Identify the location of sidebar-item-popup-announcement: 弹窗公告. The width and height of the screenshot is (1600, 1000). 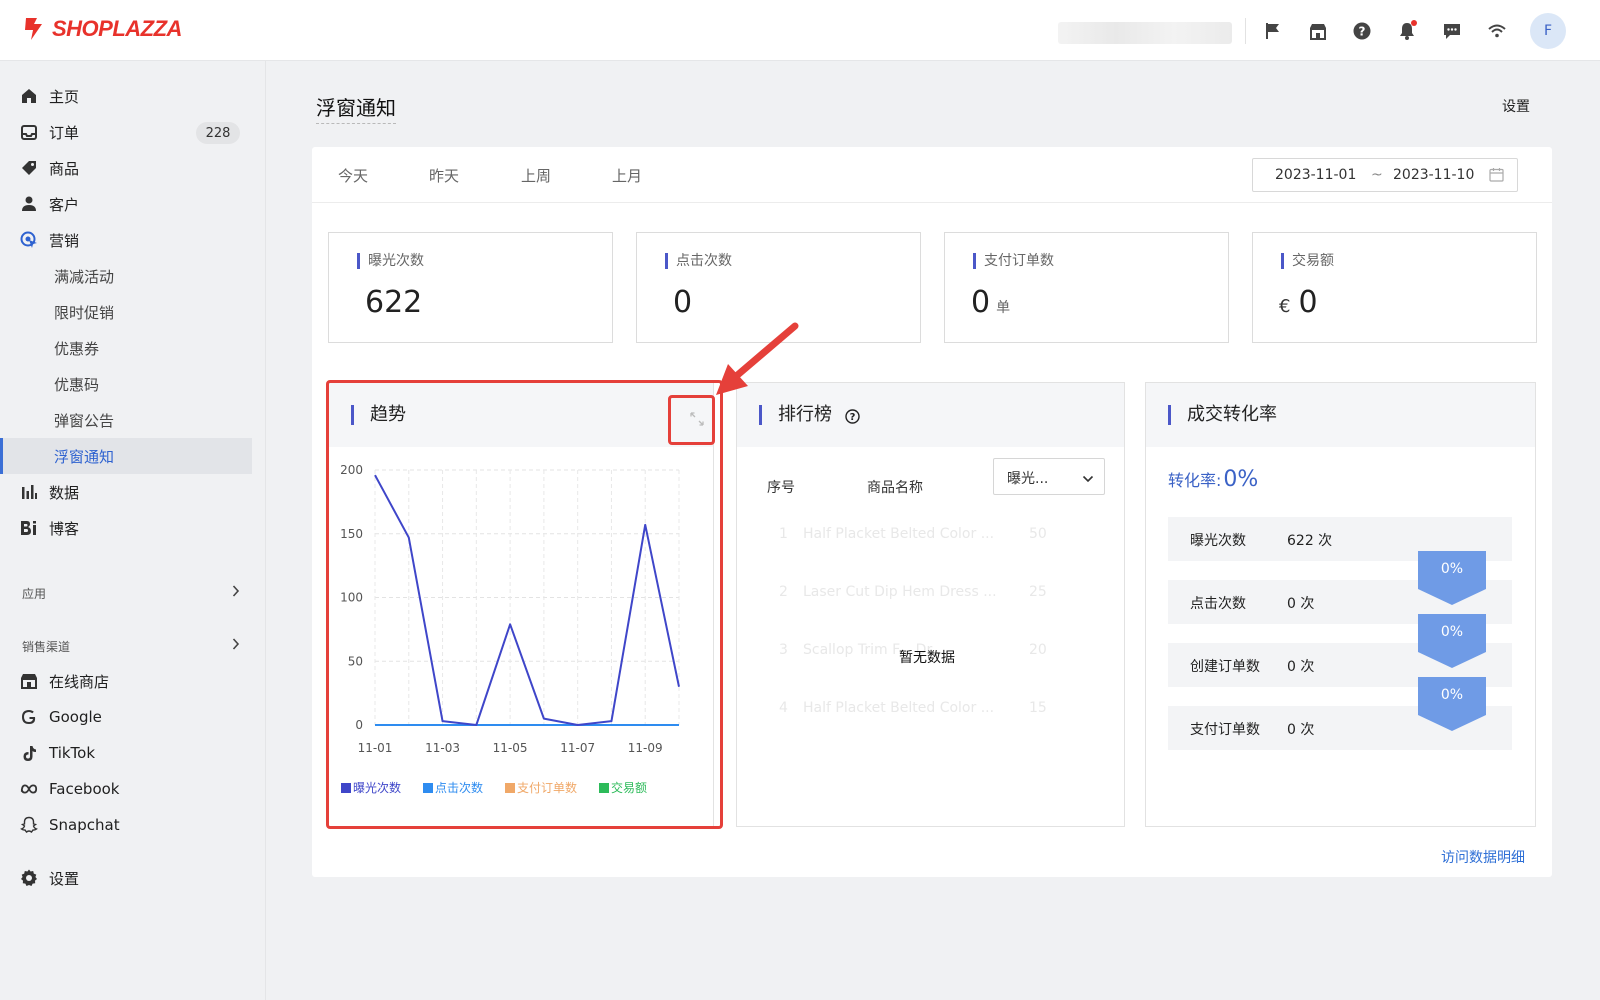
(126, 420).